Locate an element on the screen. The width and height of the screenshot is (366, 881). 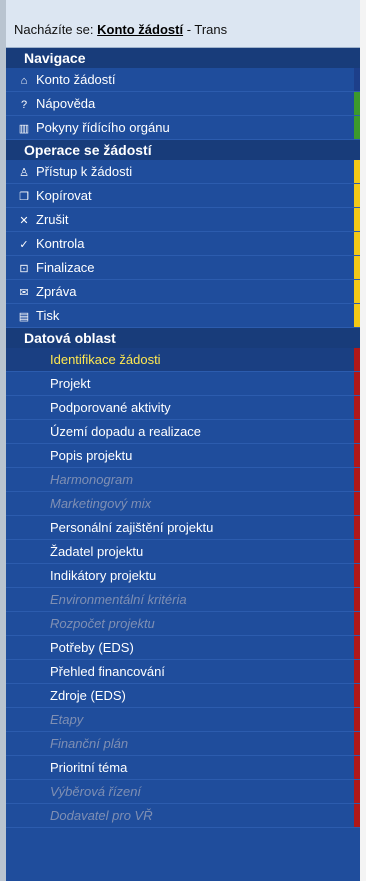
users-icon: ♙ is located at coordinates (24, 173).